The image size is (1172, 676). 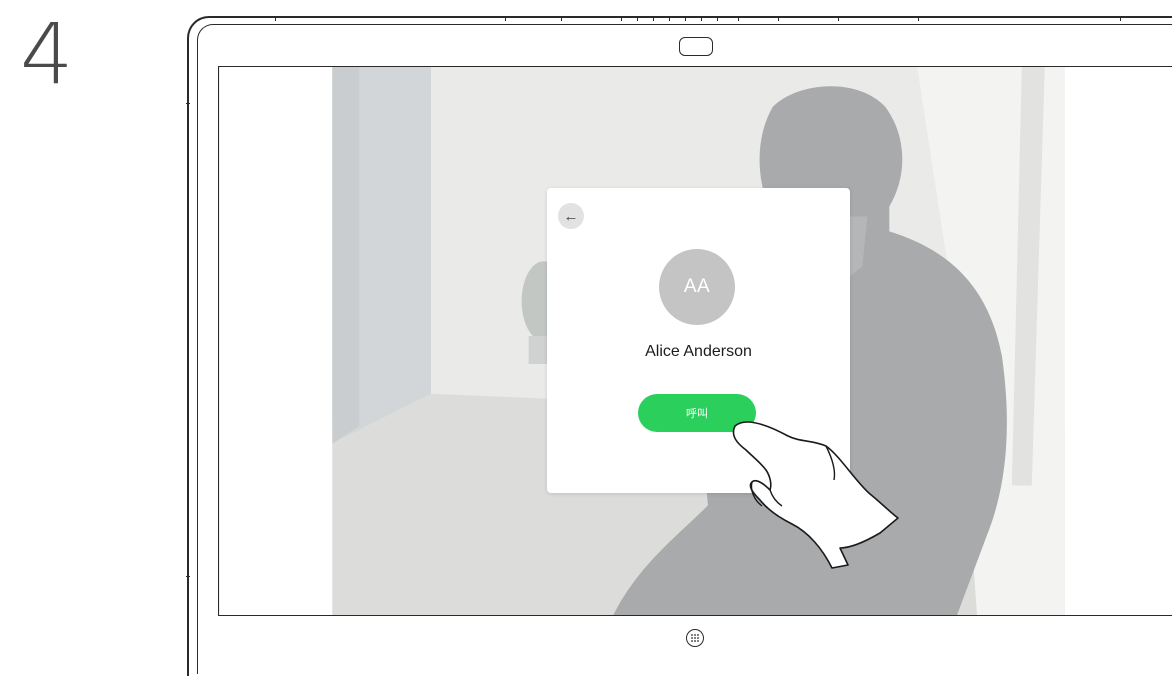 I want to click on back-button: ←, so click(x=571, y=216).